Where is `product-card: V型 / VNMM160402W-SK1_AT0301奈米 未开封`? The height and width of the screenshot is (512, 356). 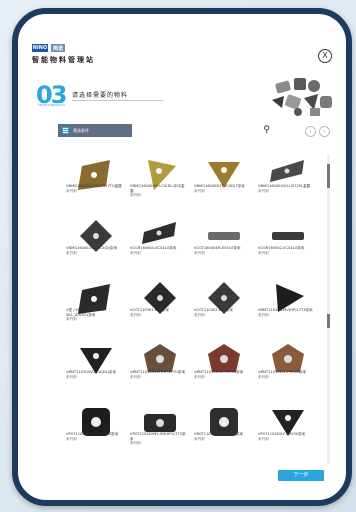 product-card: V型 / VNMM160402W-SK1_AT0301奈米 未开封 is located at coordinates (96, 311).